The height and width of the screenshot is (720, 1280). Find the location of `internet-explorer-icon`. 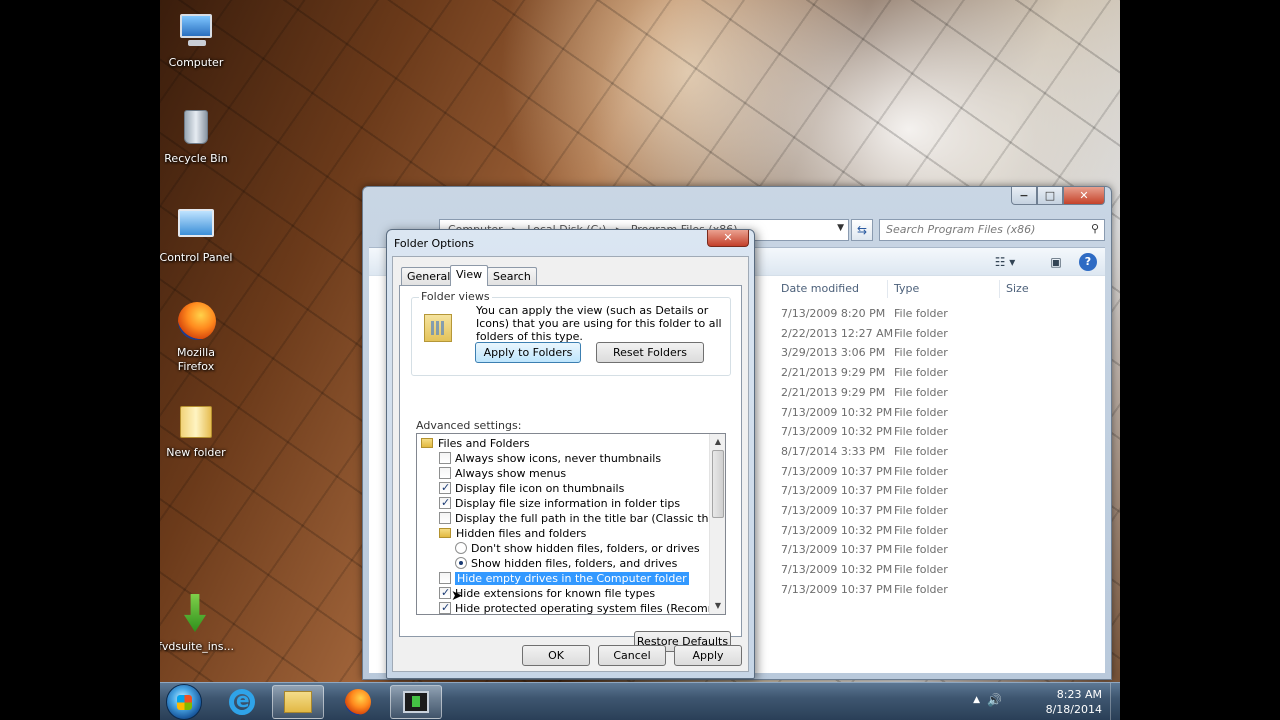

internet-explorer-icon is located at coordinates (242, 701).